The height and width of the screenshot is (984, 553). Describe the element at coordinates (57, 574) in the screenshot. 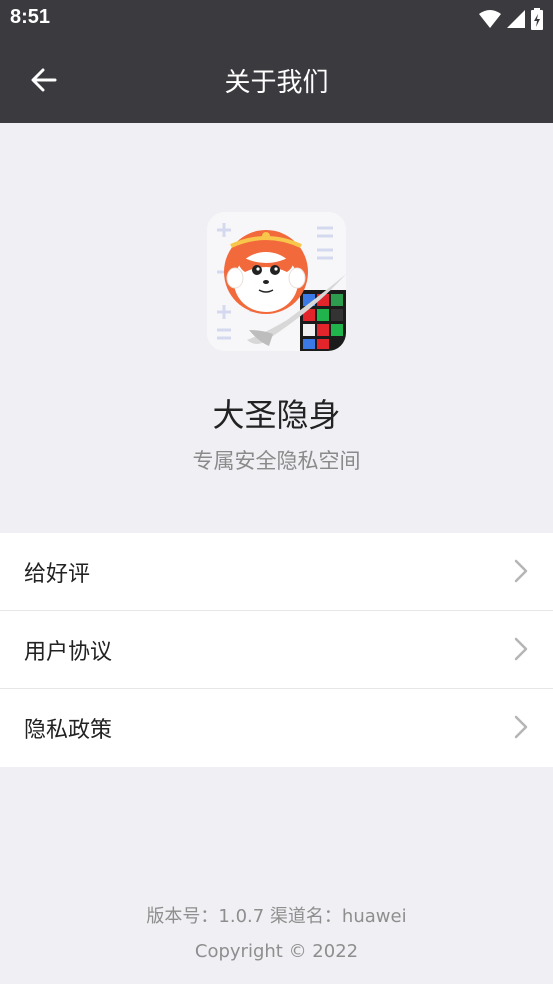

I see `menu-item-label: 给好评` at that location.